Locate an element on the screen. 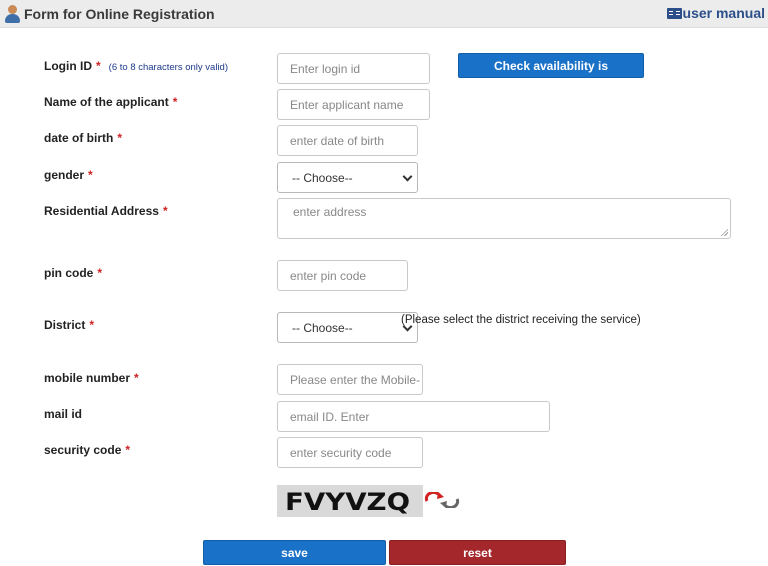 This screenshot has height=566, width=768. security-code-label: security code * is located at coordinates (87, 450).